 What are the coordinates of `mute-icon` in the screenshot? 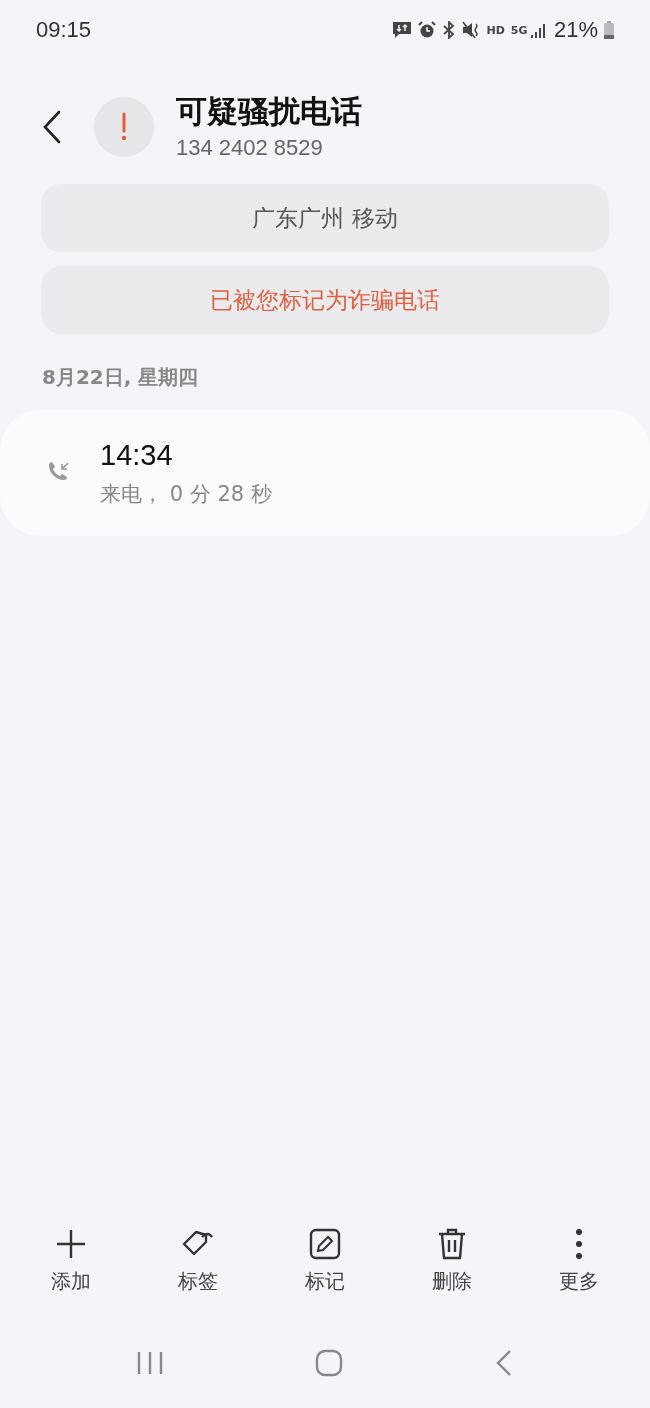 It's located at (471, 30).